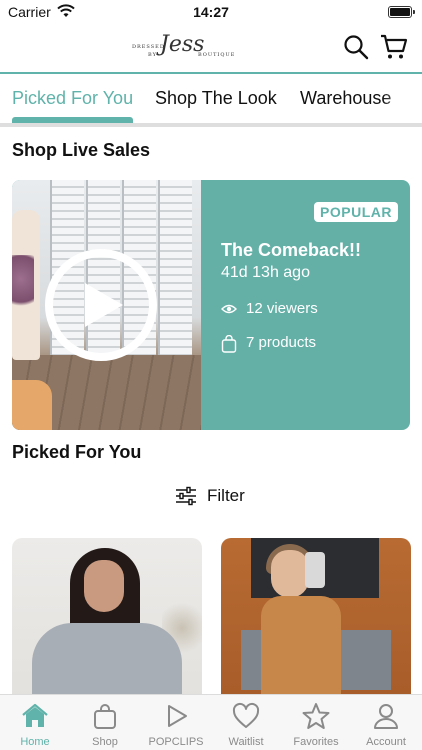 The width and height of the screenshot is (422, 750). Describe the element at coordinates (81, 150) in the screenshot. I see `live-sales-heading: Shop Live Sales` at that location.